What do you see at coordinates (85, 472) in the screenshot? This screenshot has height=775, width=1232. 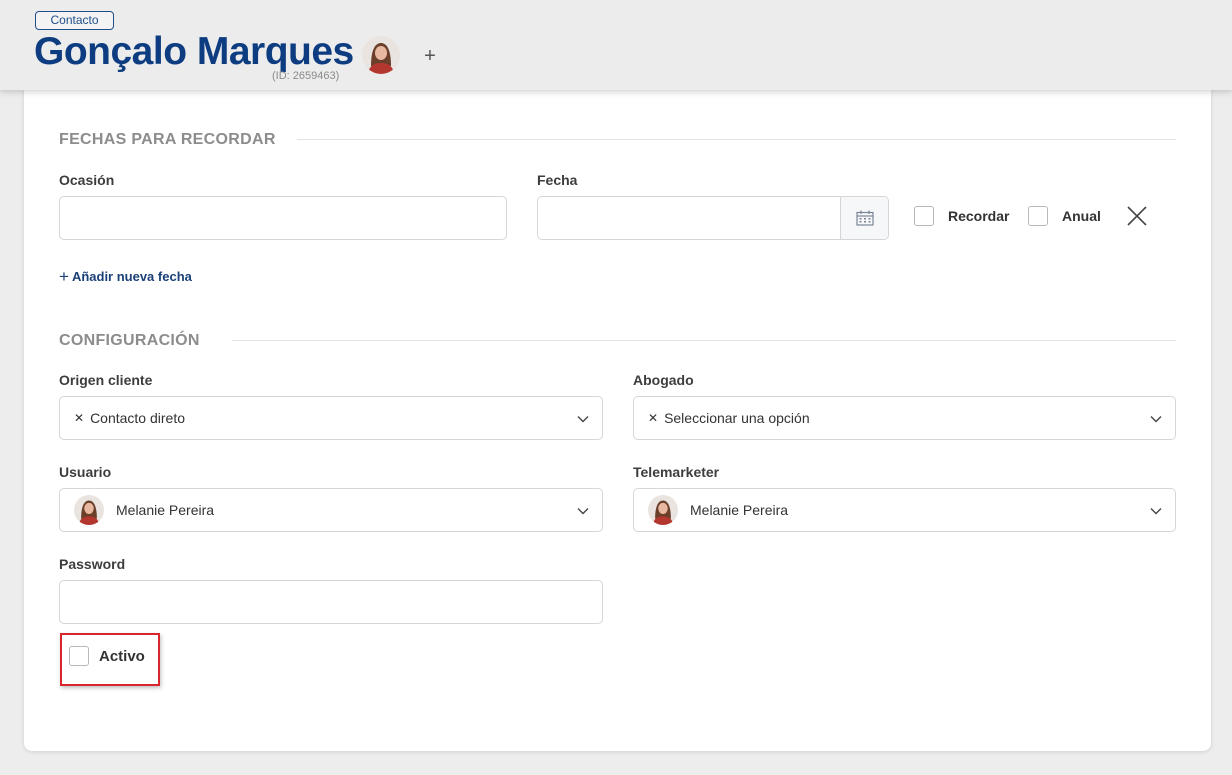 I see `user-label: Usuario` at bounding box center [85, 472].